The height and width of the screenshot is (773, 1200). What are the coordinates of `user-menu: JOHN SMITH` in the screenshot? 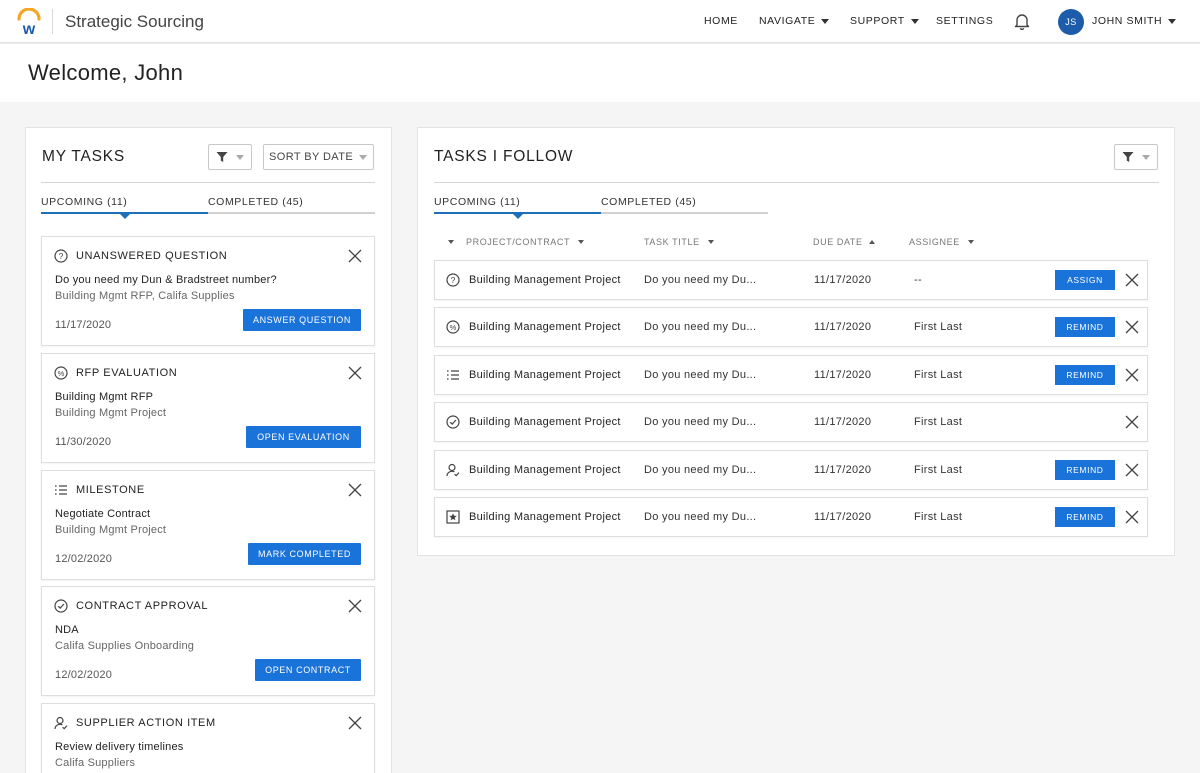 It's located at (1134, 21).